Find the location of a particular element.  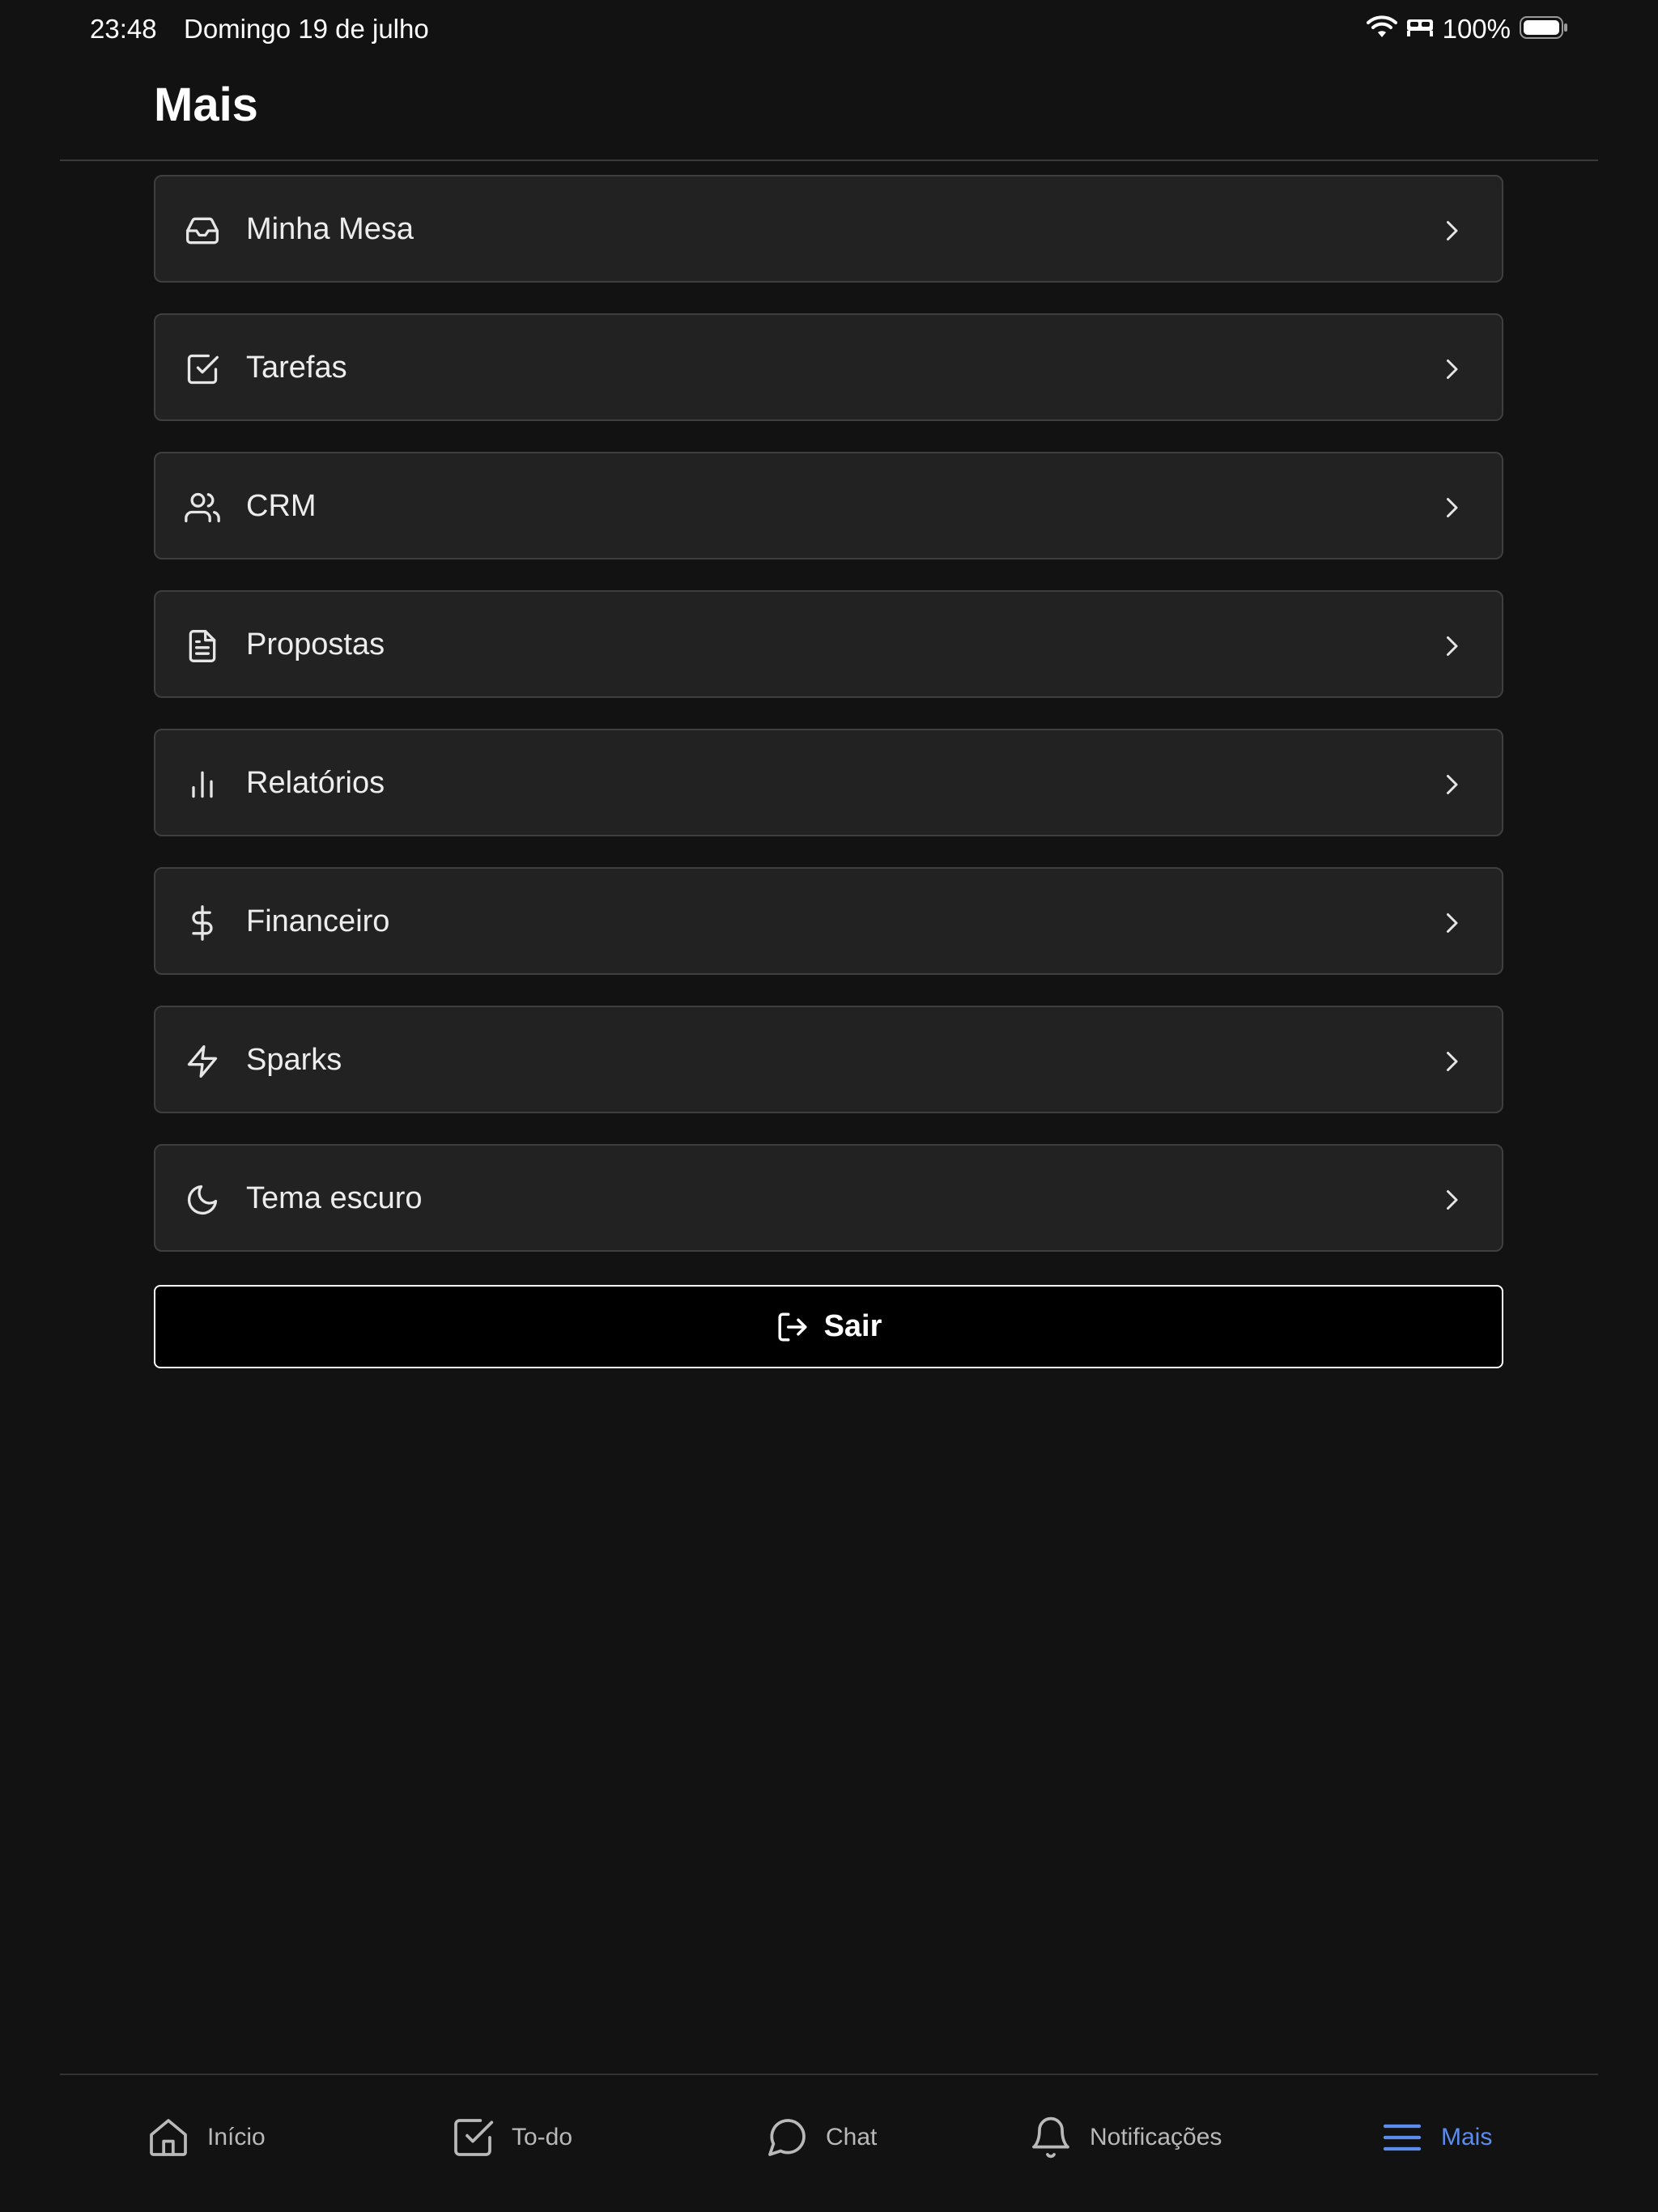

bar-chart-icon is located at coordinates (202, 785).